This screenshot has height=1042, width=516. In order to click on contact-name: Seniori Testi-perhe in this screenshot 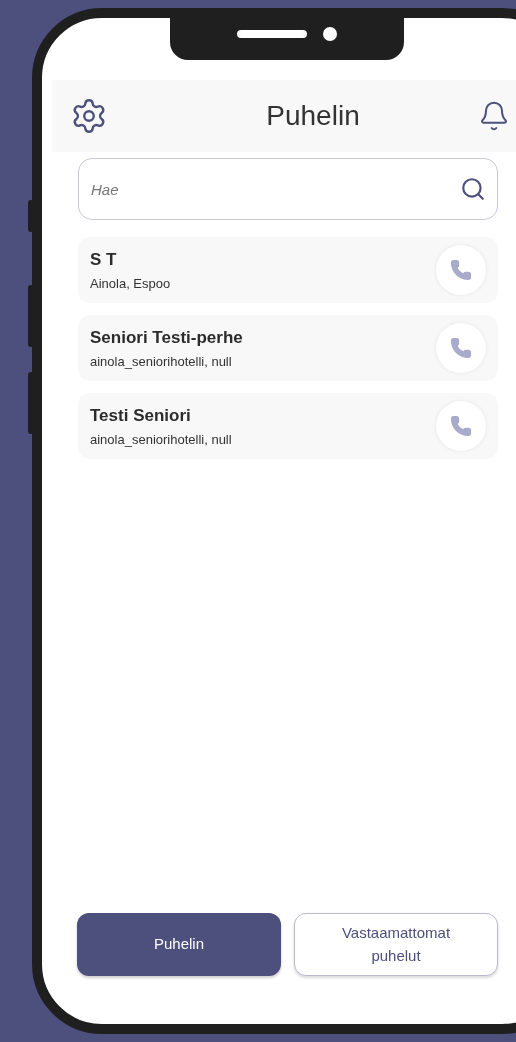, I will do `click(166, 337)`.